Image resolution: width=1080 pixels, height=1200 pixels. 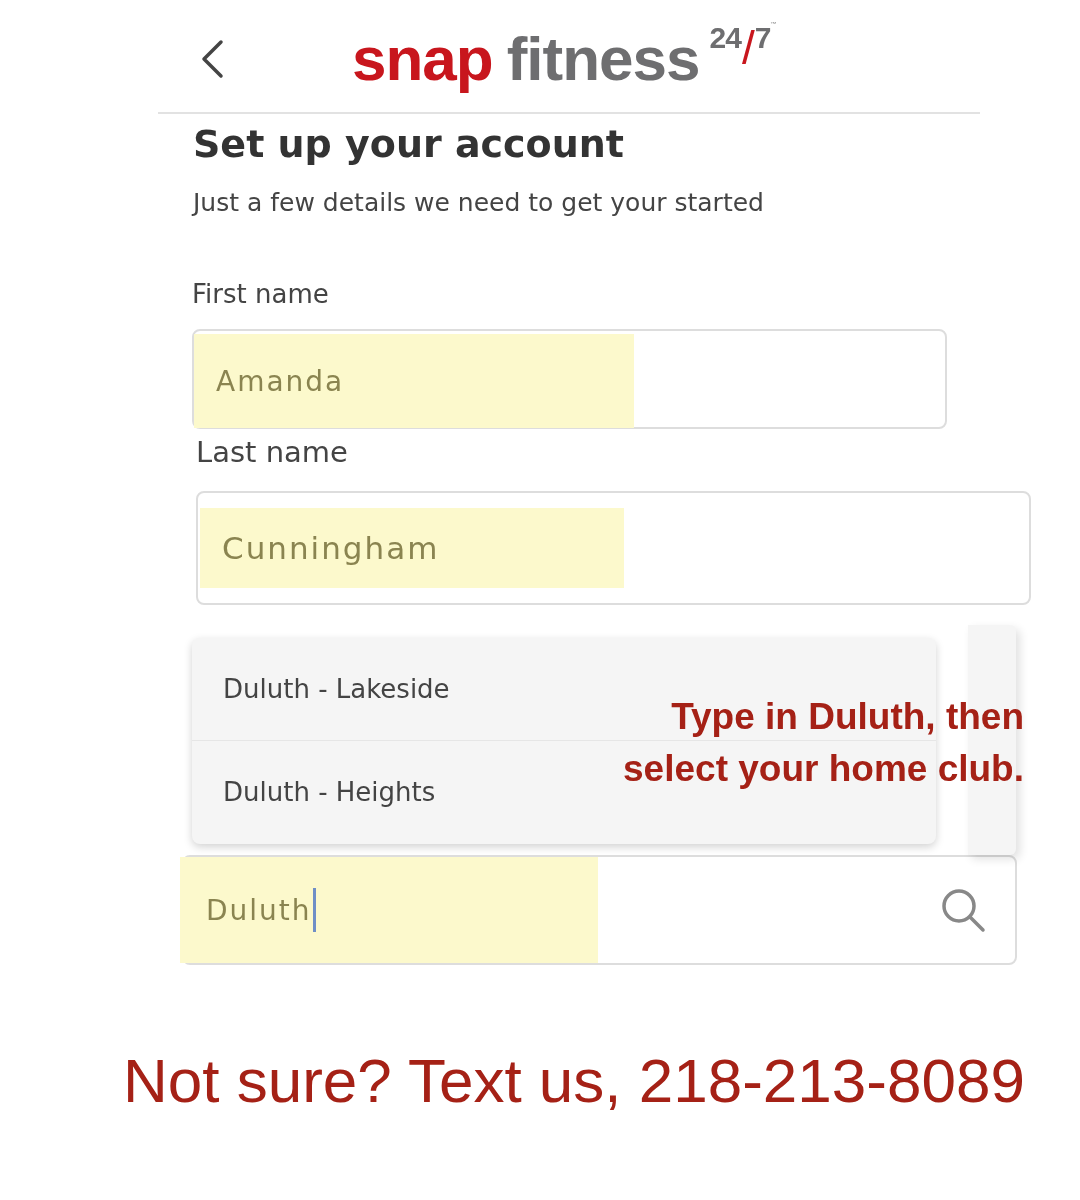 I want to click on subtitle-text: Just a few details we need to get your started, so click(x=479, y=202).